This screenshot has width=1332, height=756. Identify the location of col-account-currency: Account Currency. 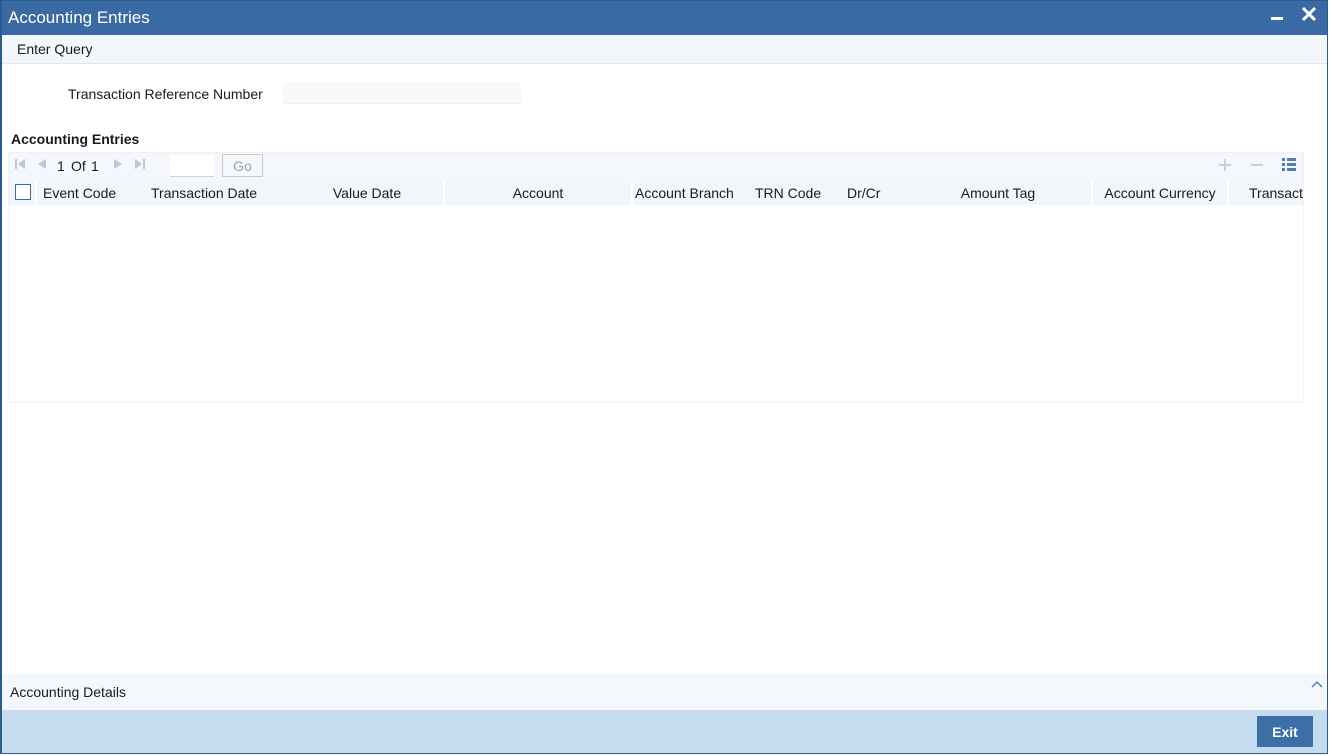
(1160, 193).